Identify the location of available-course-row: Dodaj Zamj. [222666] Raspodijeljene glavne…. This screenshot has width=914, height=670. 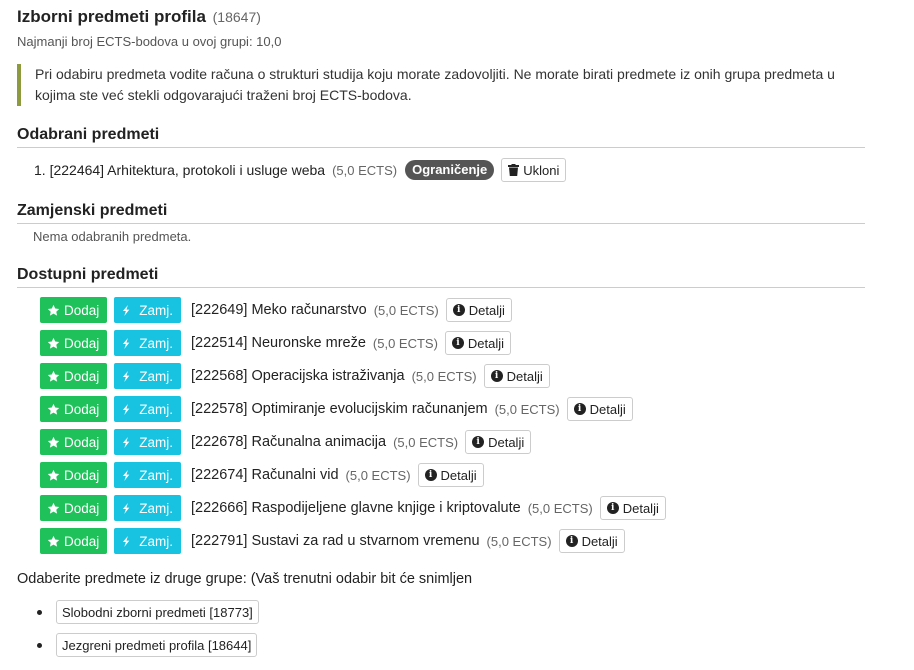
(353, 508).